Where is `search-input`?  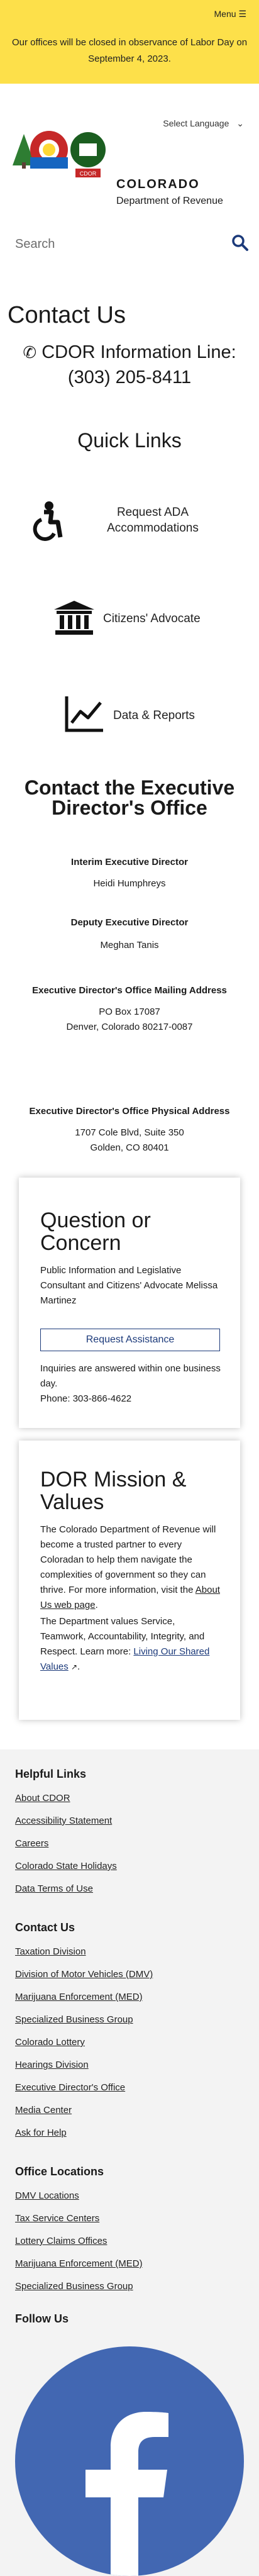
search-input is located at coordinates (115, 244).